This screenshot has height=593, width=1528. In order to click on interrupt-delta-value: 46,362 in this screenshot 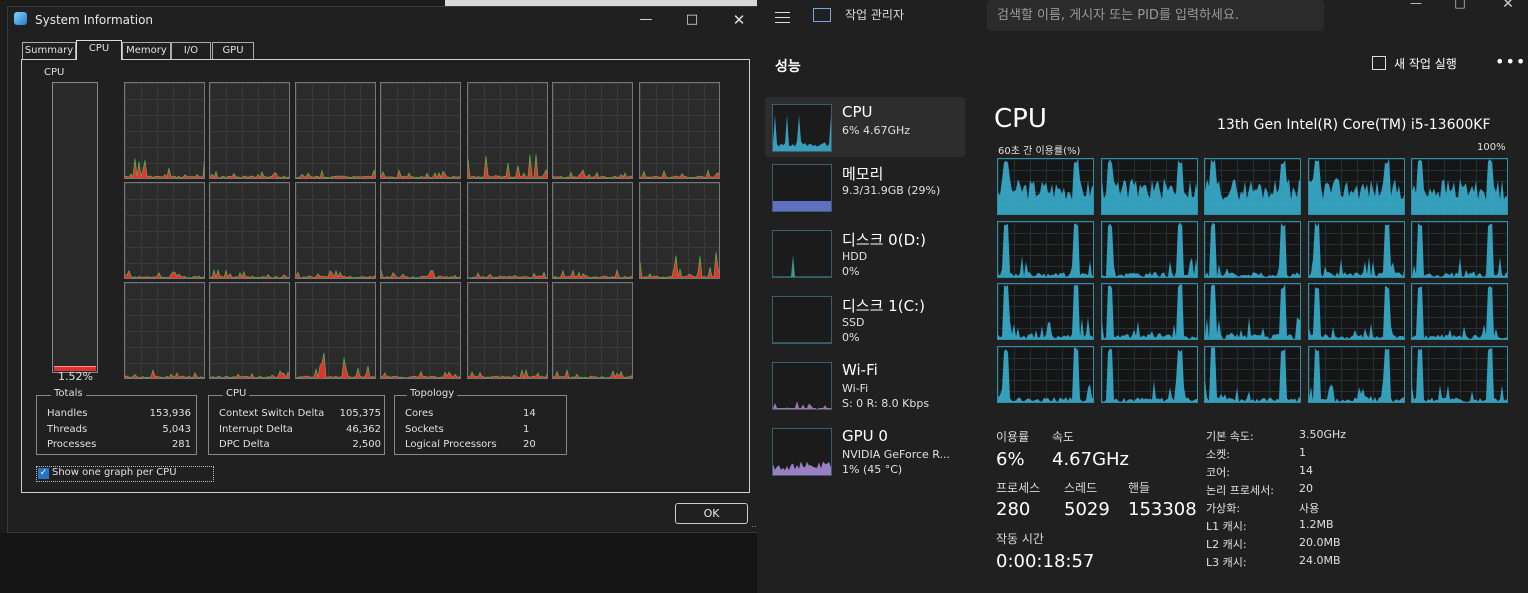, I will do `click(363, 429)`.